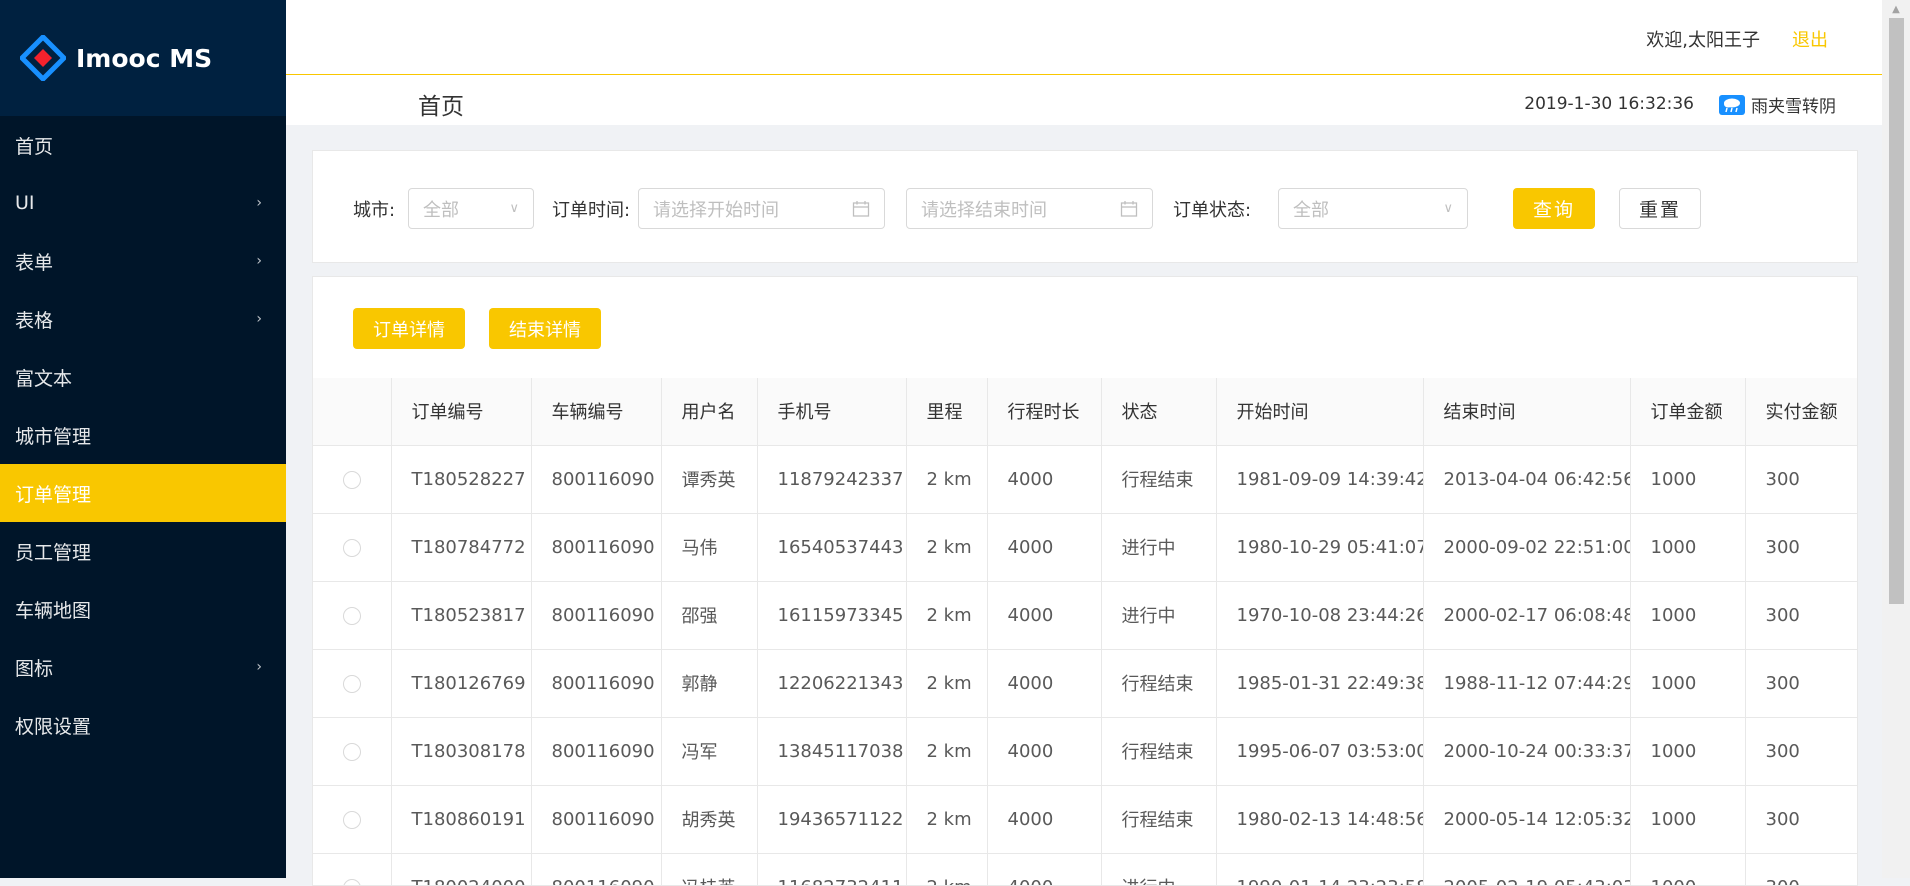  What do you see at coordinates (1526, 411) in the screenshot?
I see `column-header: 结束时间` at bounding box center [1526, 411].